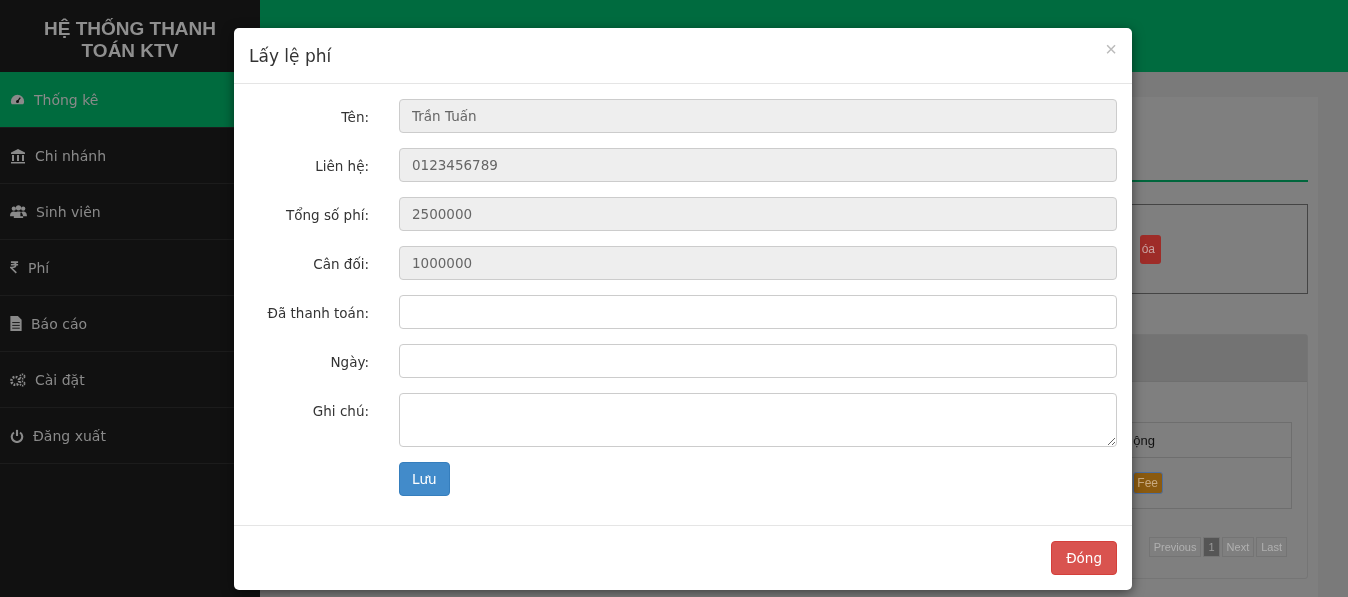  Describe the element at coordinates (1144, 440) in the screenshot. I see `table-header: ộng` at that location.